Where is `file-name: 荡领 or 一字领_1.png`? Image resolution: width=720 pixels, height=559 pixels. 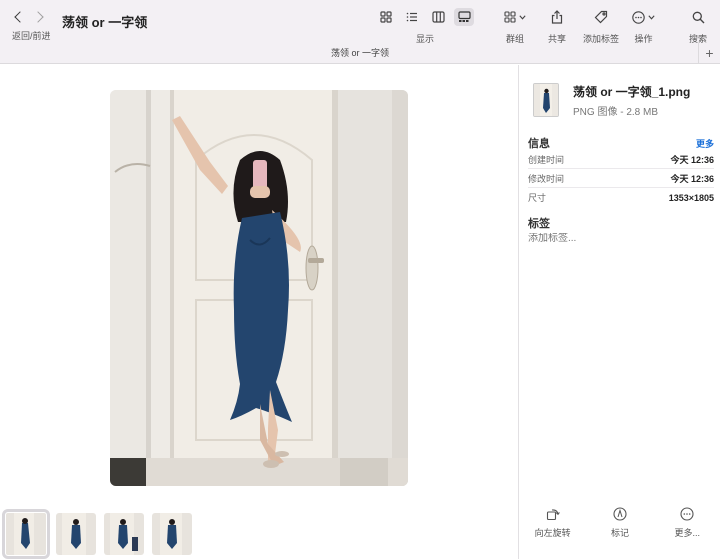 file-name: 荡领 or 一字领_1.png is located at coordinates (632, 92).